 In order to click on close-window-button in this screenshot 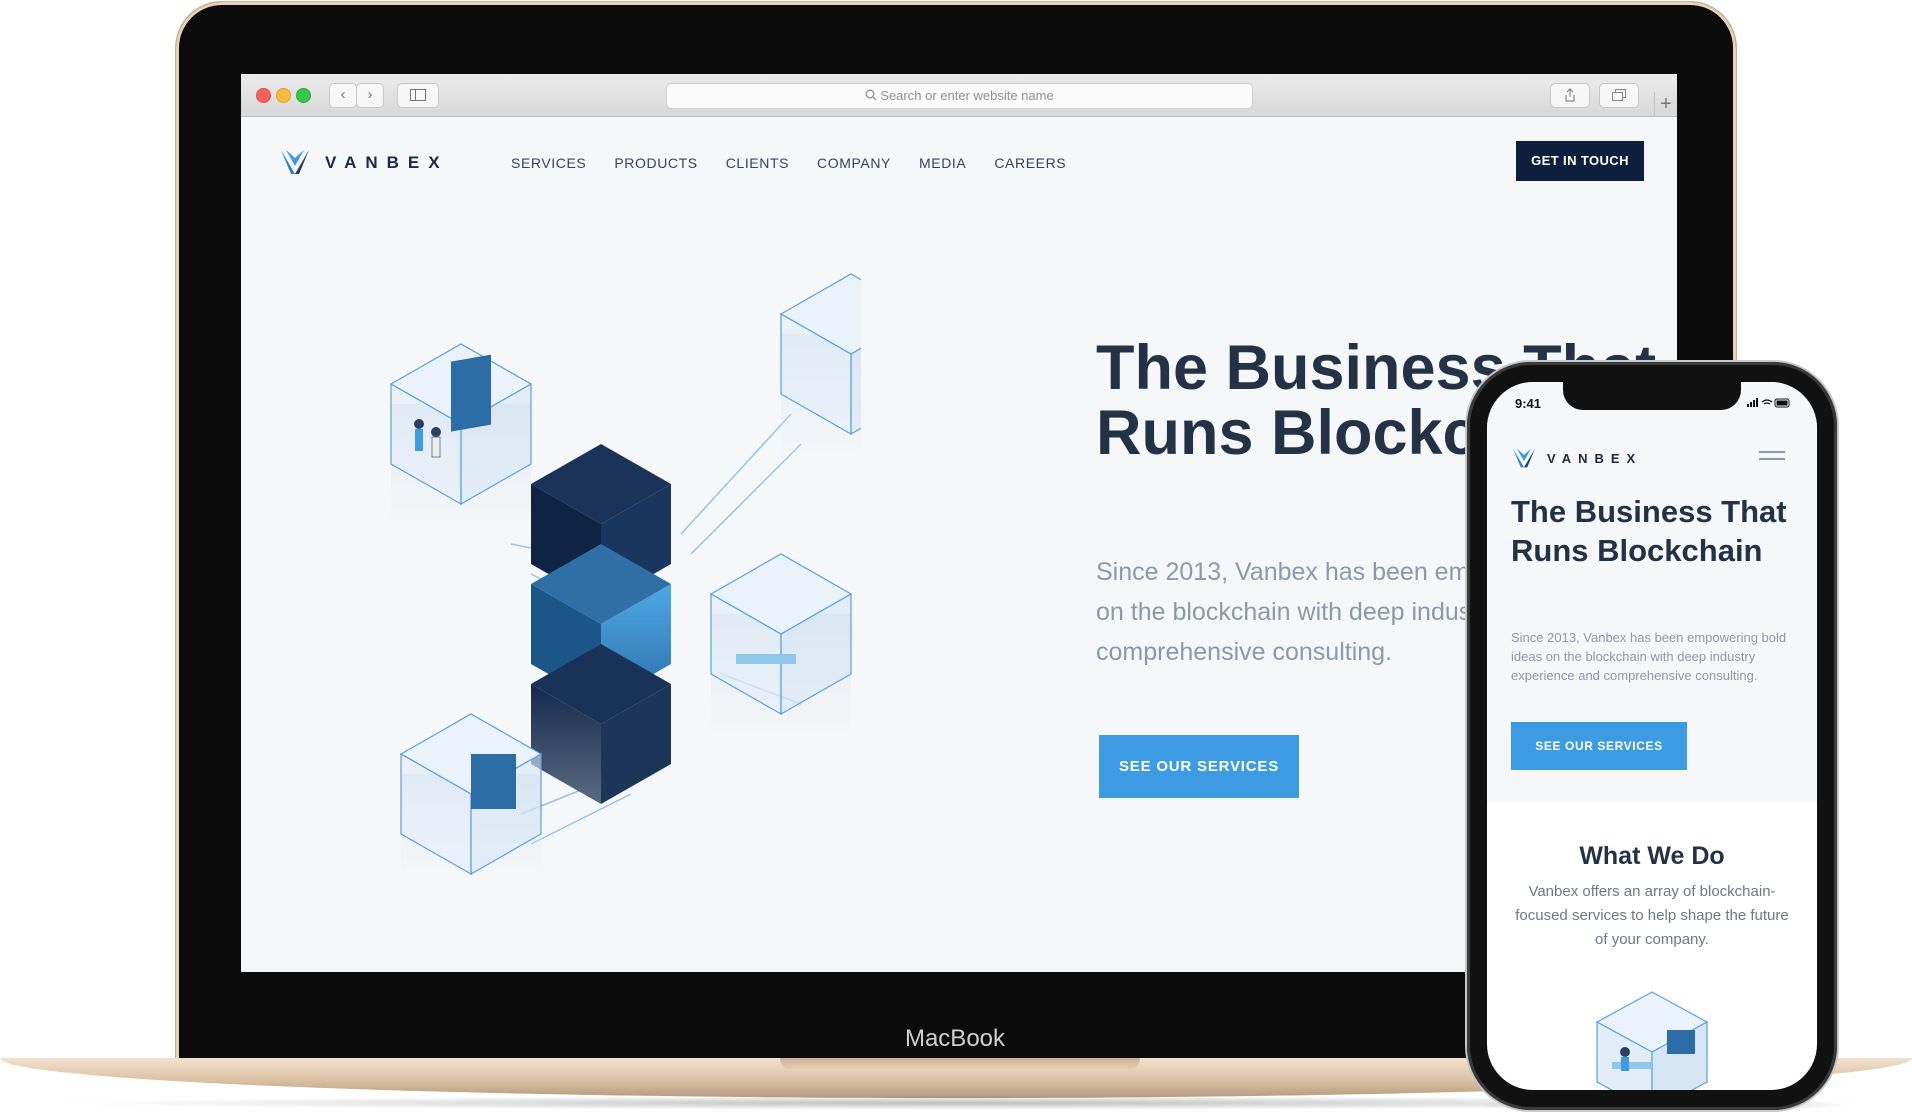, I will do `click(263, 95)`.